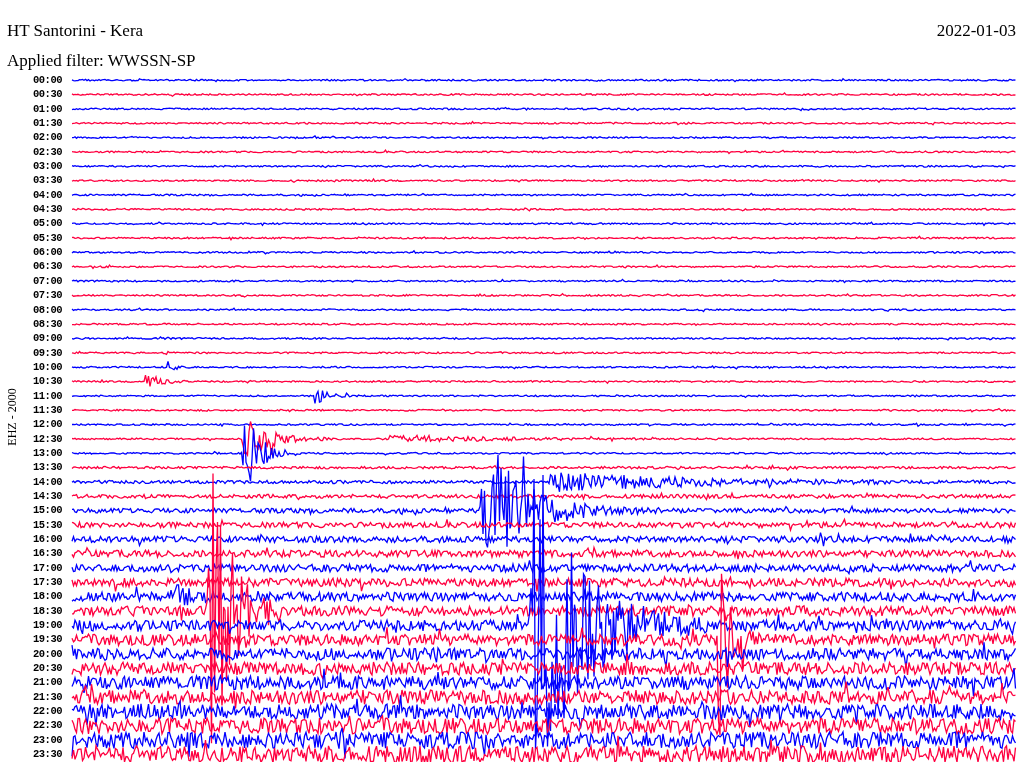  Describe the element at coordinates (47, 309) in the screenshot. I see `time-label: 08:00` at that location.